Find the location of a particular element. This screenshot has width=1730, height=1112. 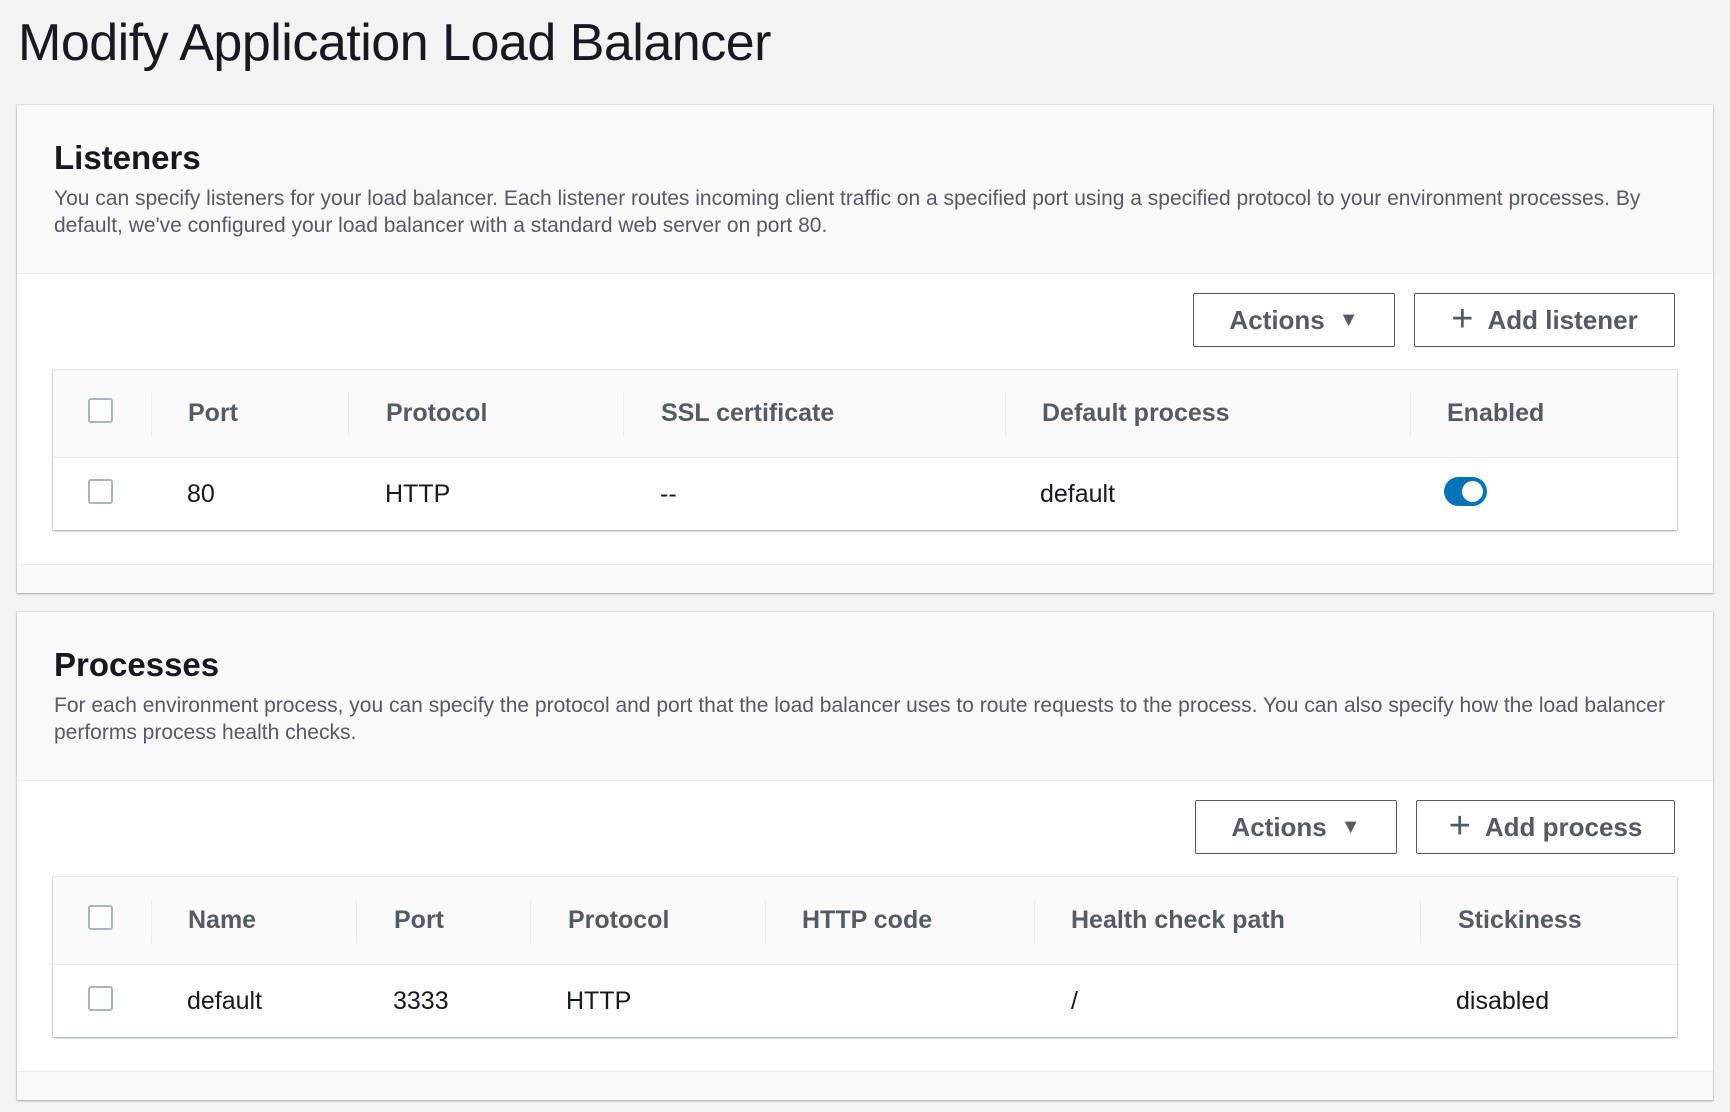

table-row: default 3333 HTTP / disabled is located at coordinates (865, 1001).